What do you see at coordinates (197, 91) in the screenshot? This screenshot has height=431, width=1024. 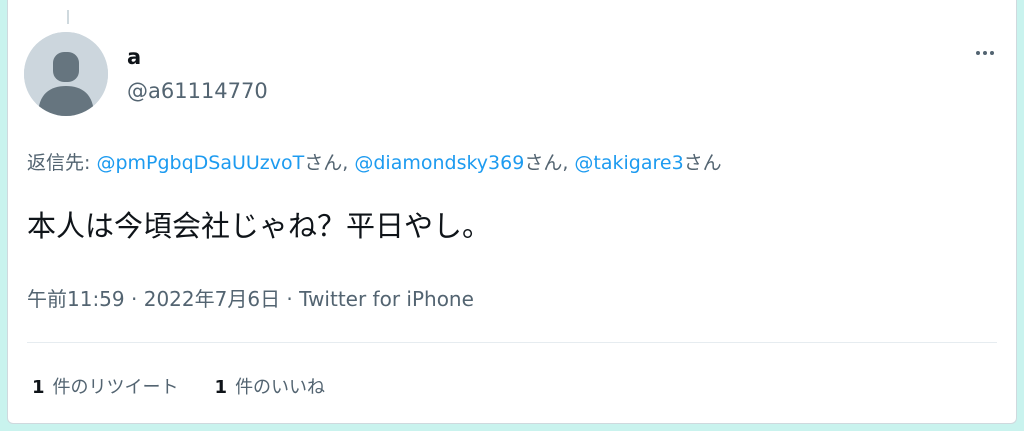 I see `author-handle: @a61114770` at bounding box center [197, 91].